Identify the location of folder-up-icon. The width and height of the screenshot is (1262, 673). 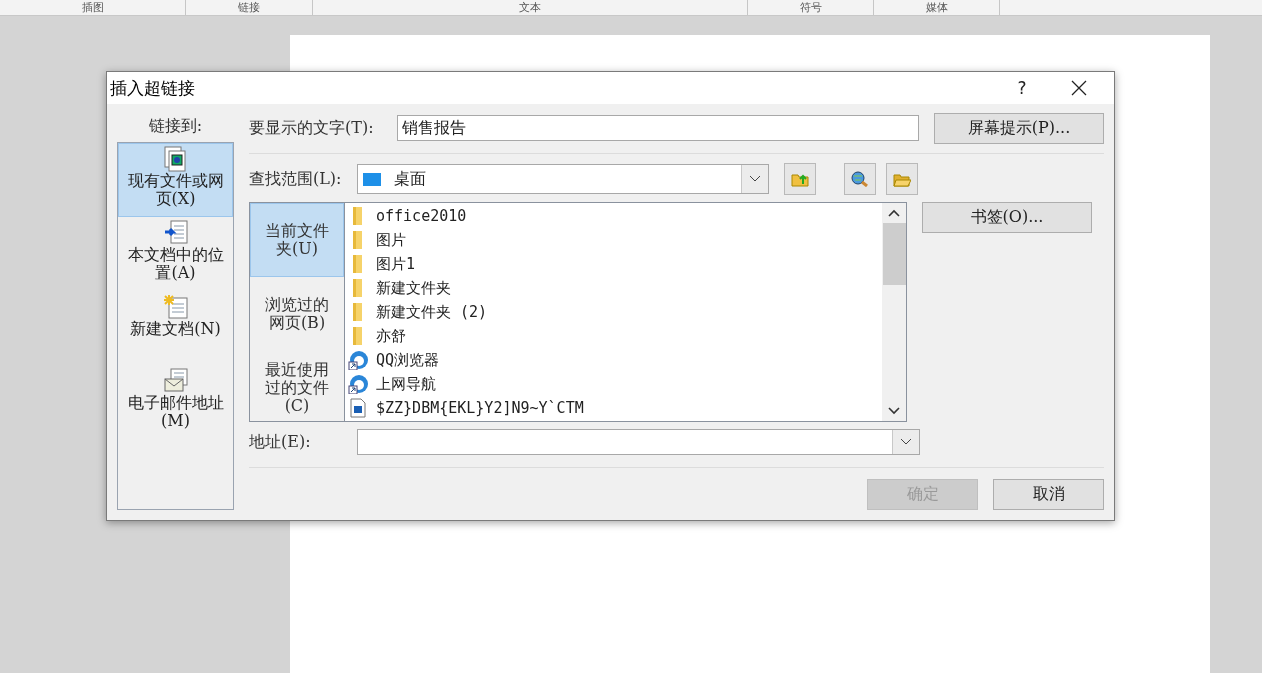
(800, 179).